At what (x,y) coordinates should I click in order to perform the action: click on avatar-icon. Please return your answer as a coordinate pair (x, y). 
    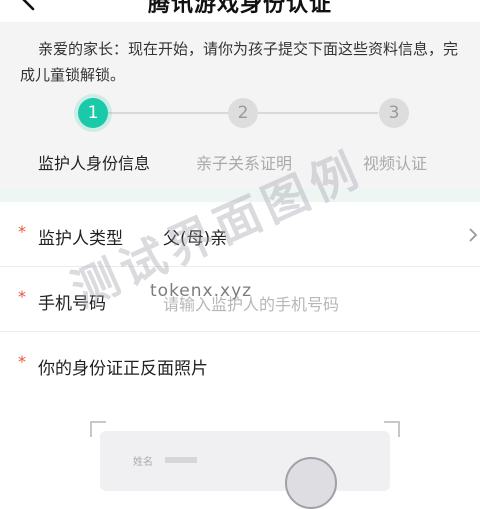
    Looking at the image, I should click on (311, 483).